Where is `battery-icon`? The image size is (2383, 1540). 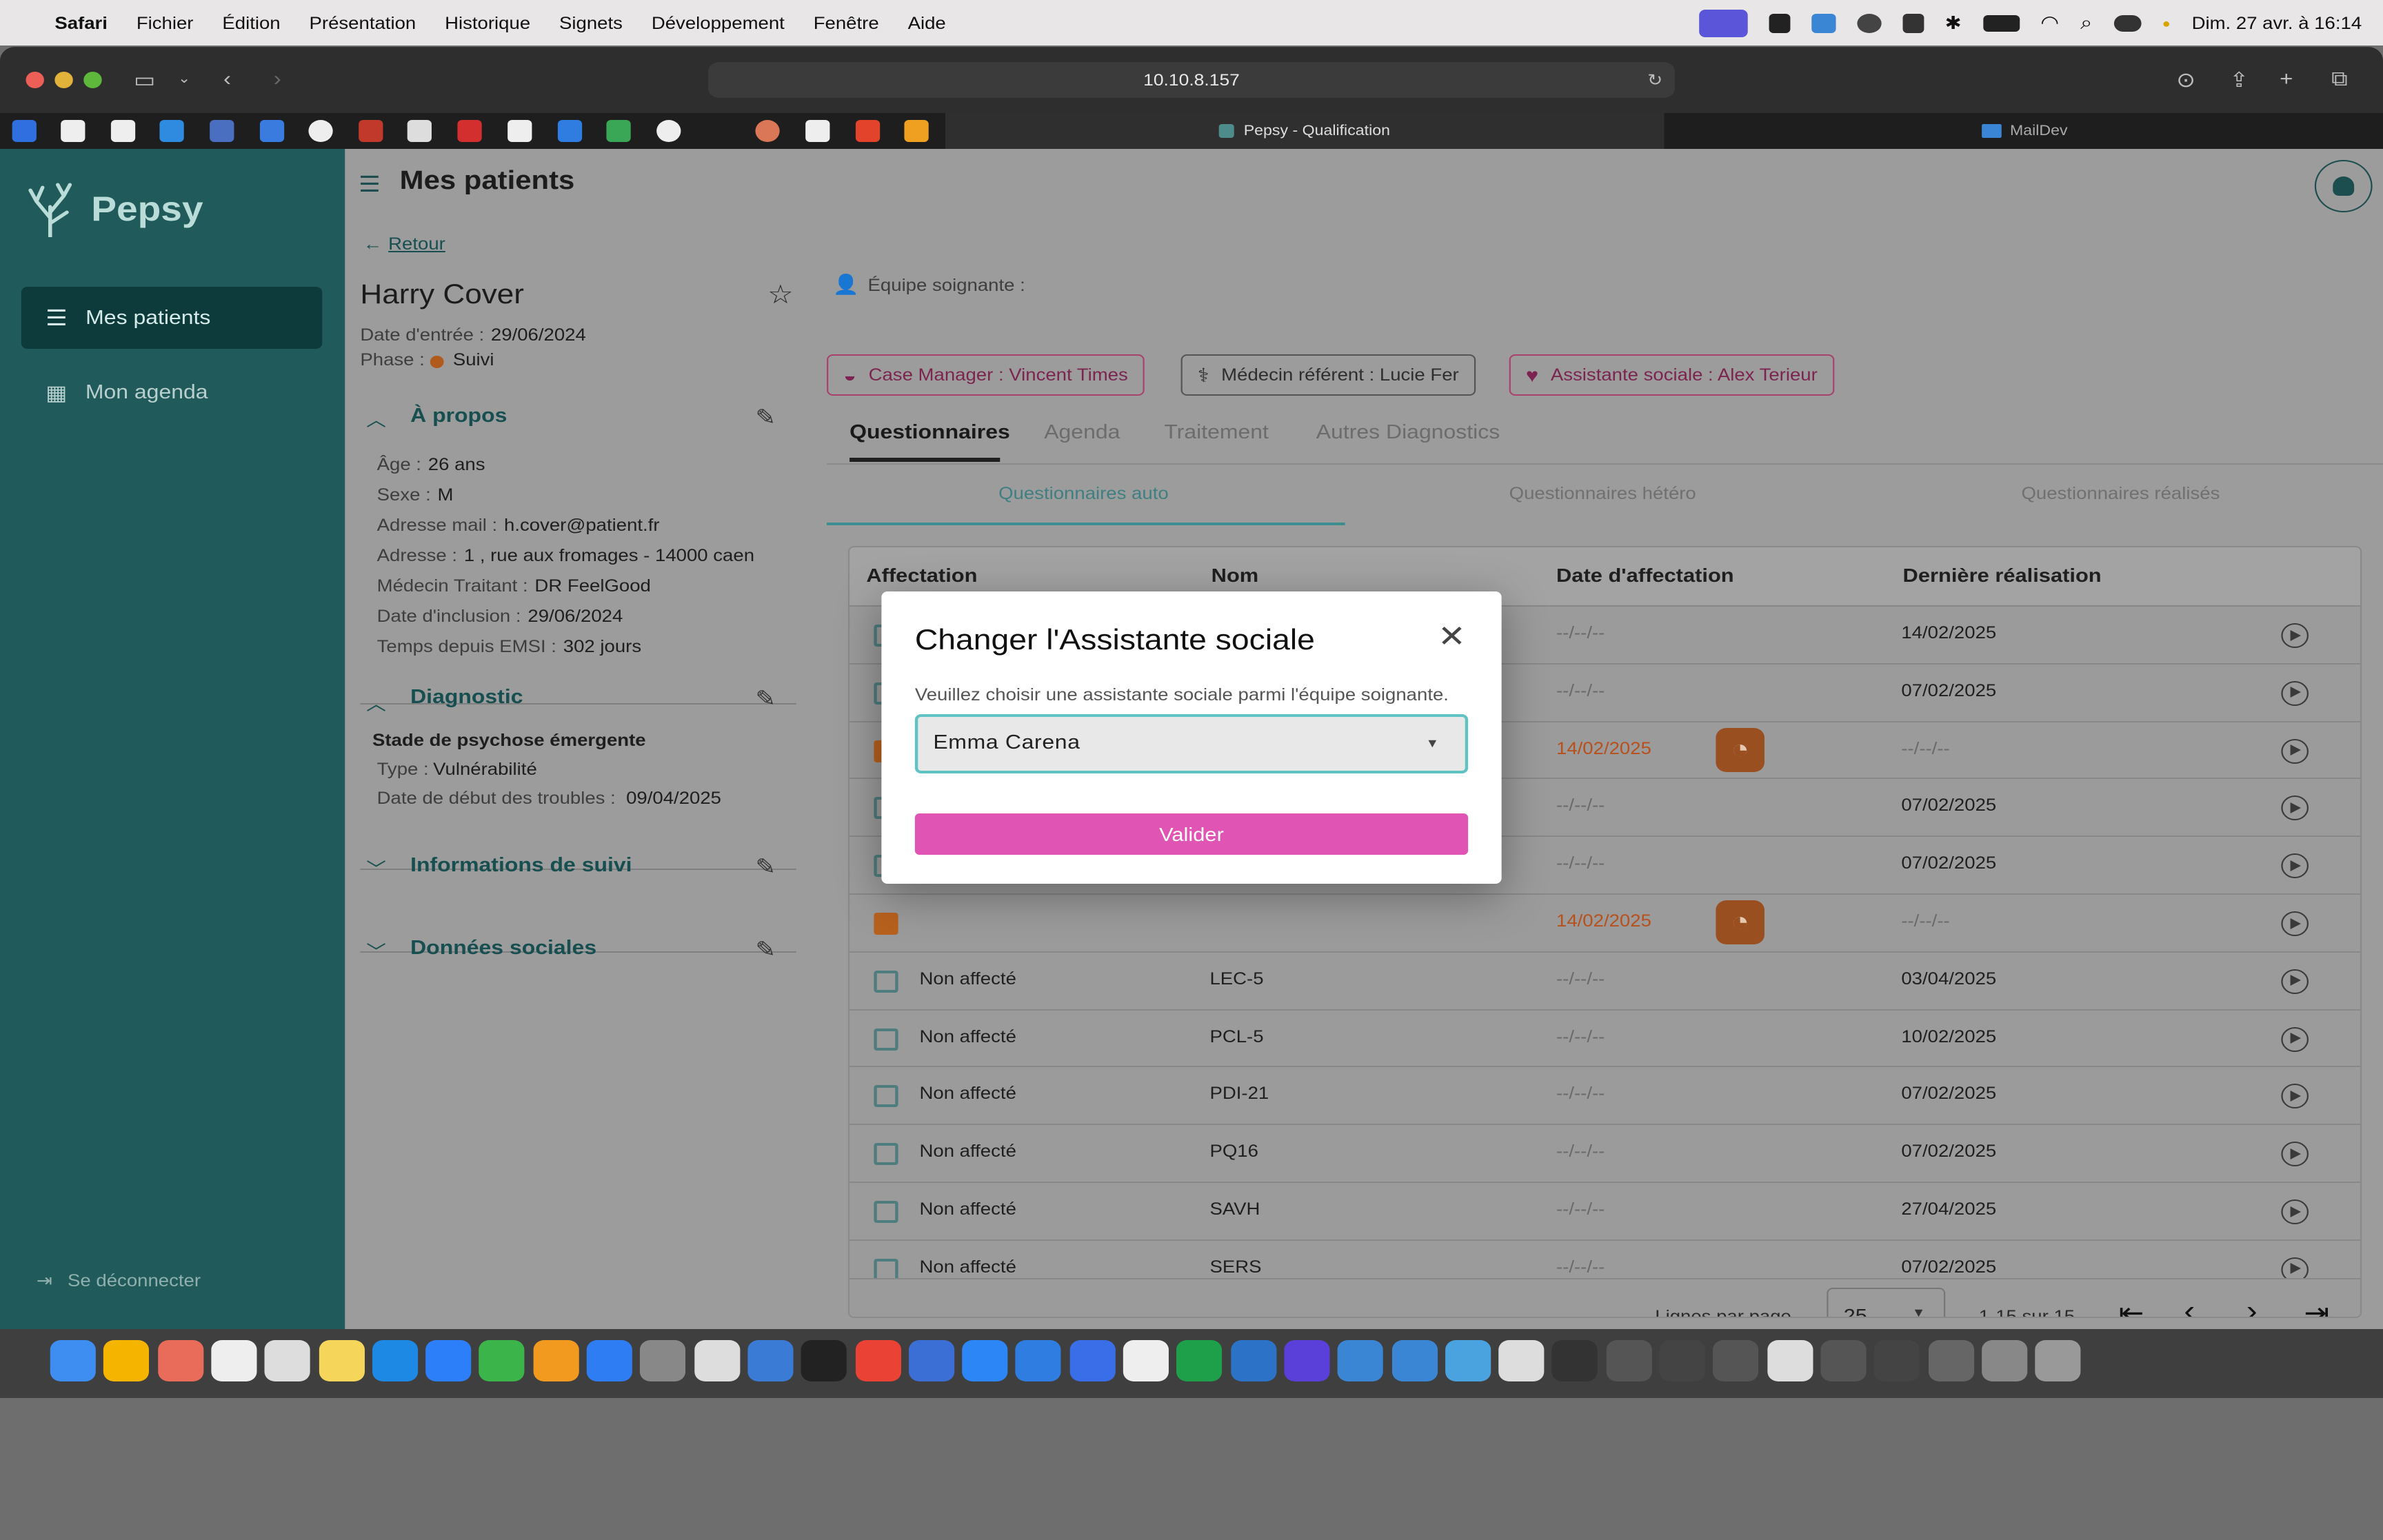 battery-icon is located at coordinates (2001, 22).